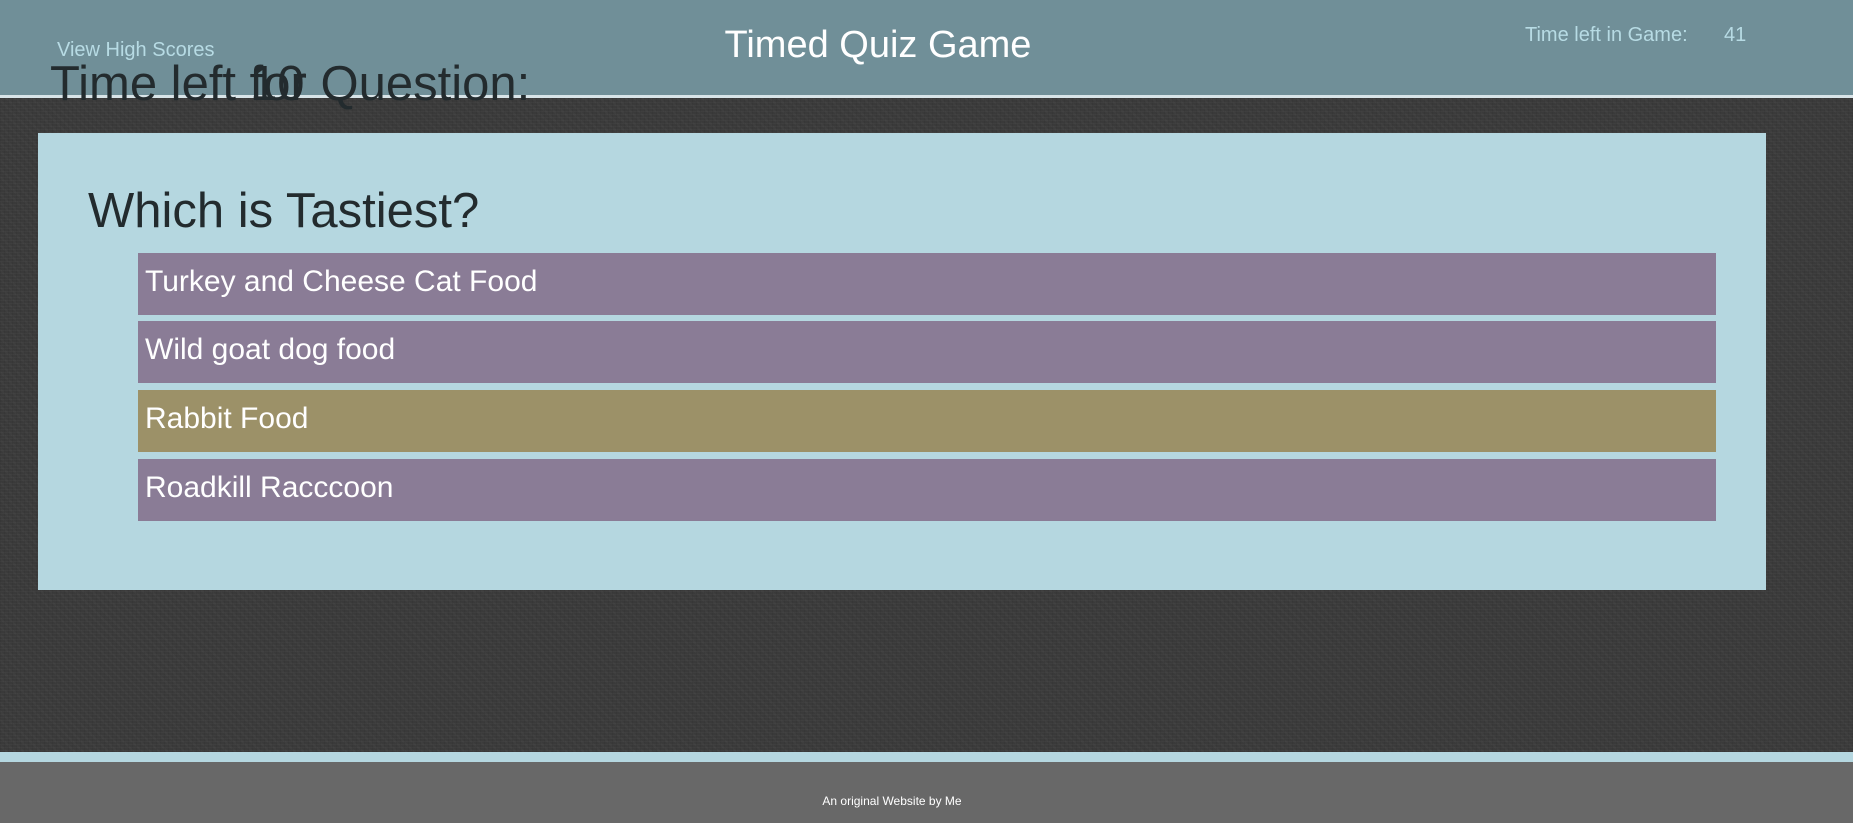 The image size is (1853, 823). I want to click on answer-option-1: Turkey and Cheese Cat Food, so click(927, 284).